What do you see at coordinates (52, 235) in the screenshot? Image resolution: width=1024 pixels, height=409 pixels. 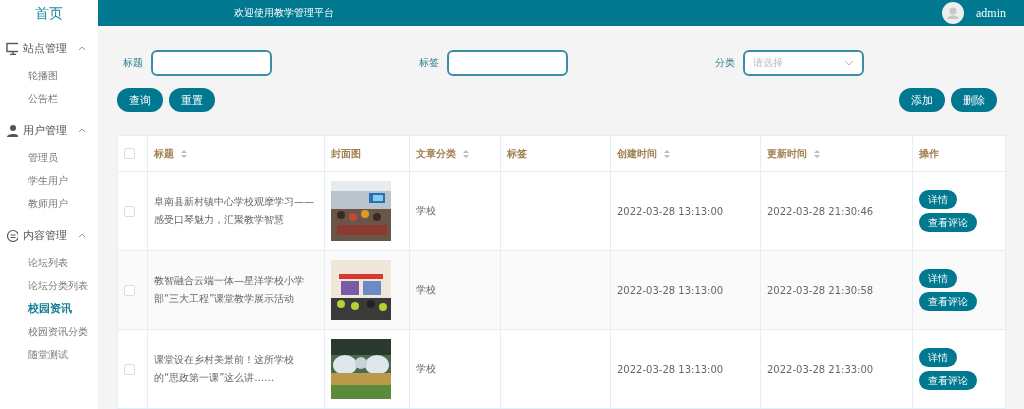 I see `menu-group: 内容管理` at bounding box center [52, 235].